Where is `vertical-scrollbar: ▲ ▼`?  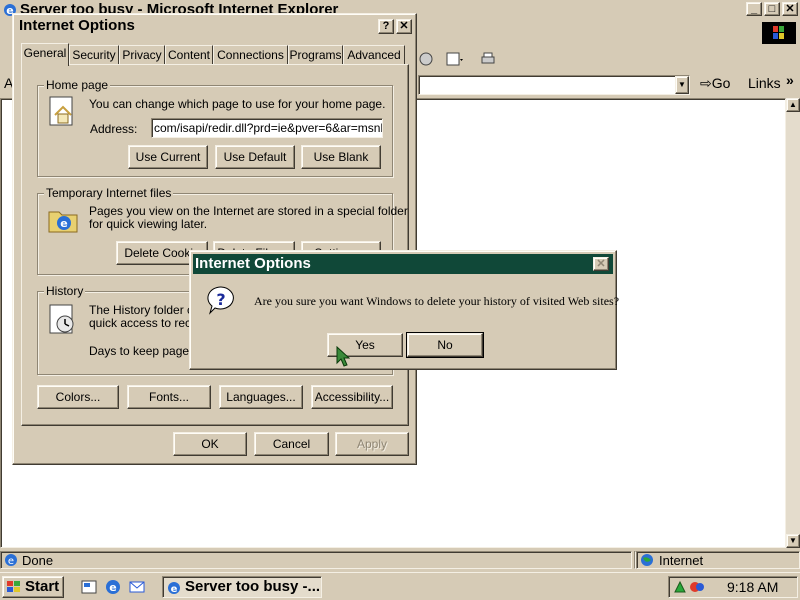 vertical-scrollbar: ▲ ▼ is located at coordinates (793, 323).